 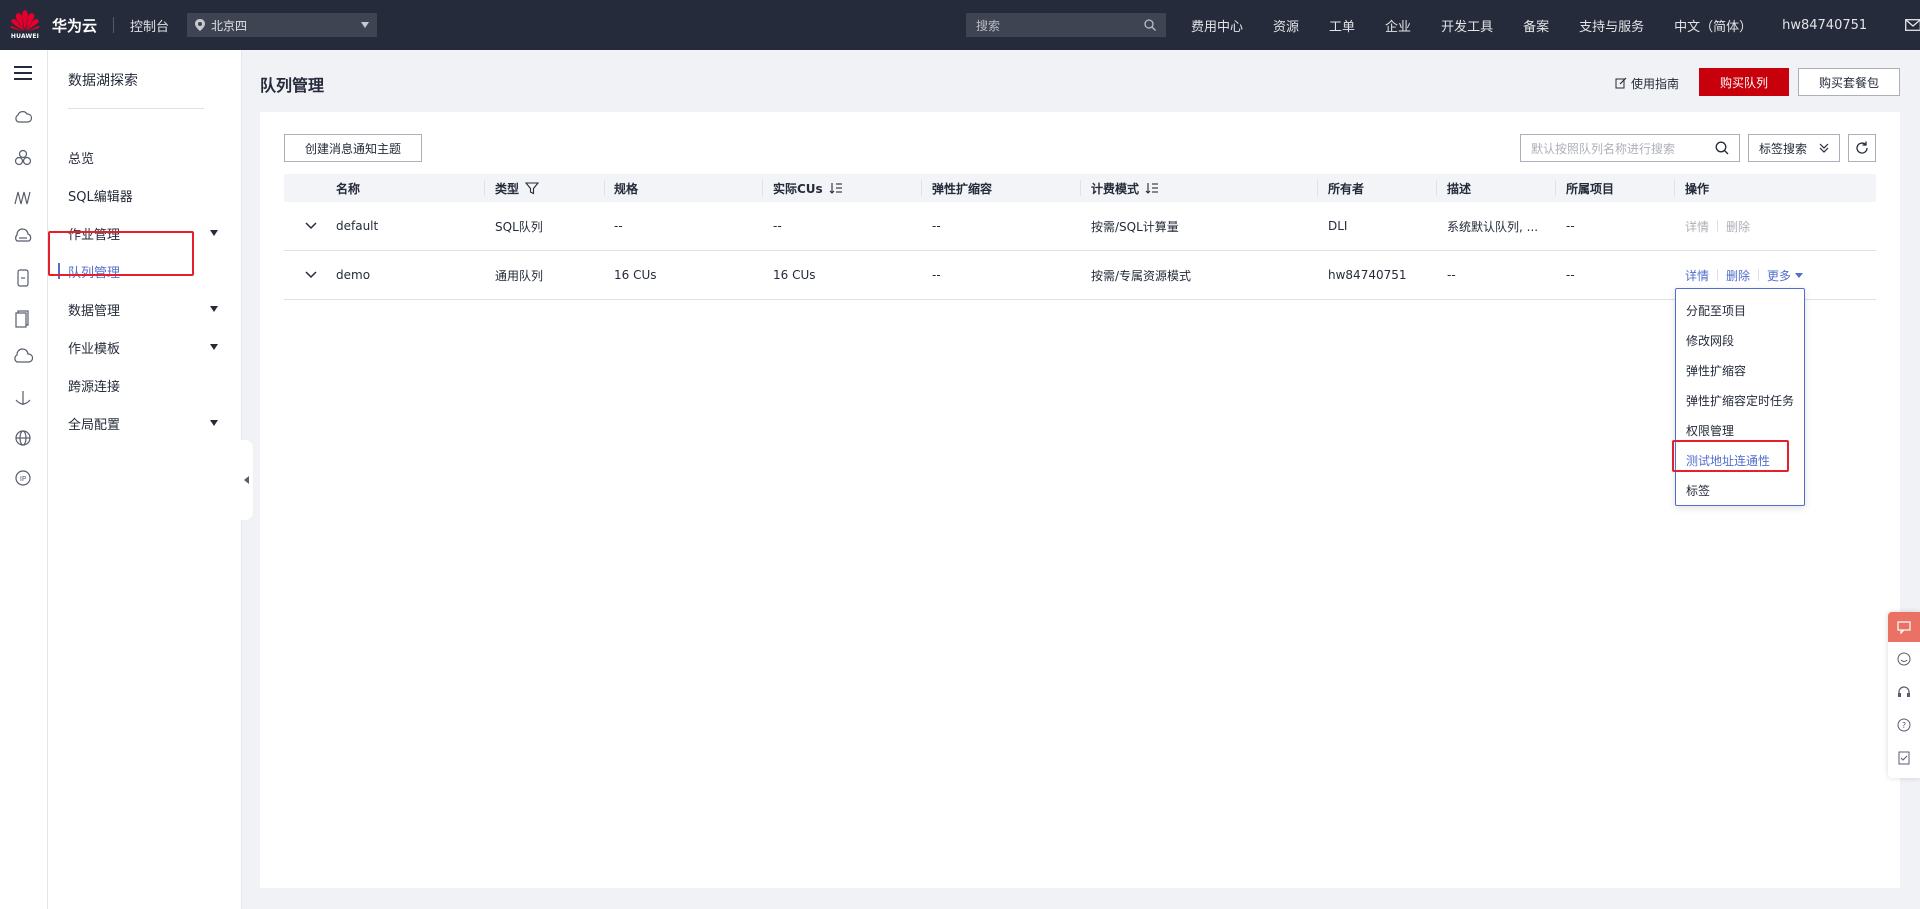 I want to click on search-placeholder: 搜索, so click(x=988, y=25).